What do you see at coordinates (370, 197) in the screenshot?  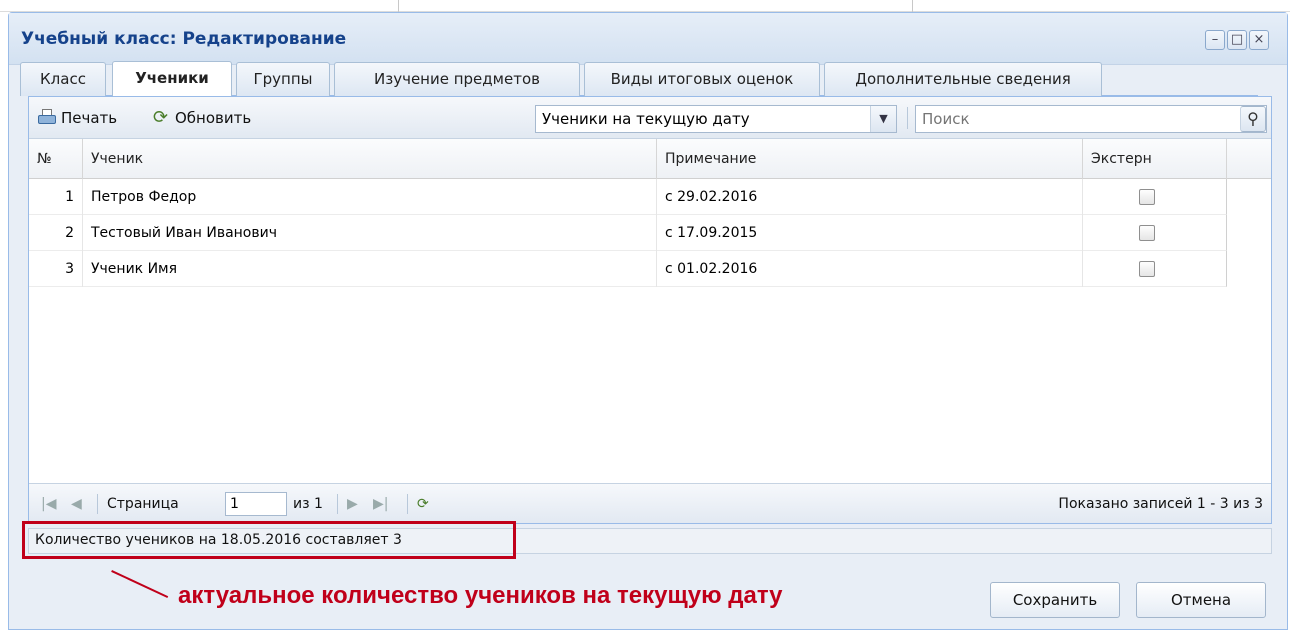 I see `student-name: Петров Федор` at bounding box center [370, 197].